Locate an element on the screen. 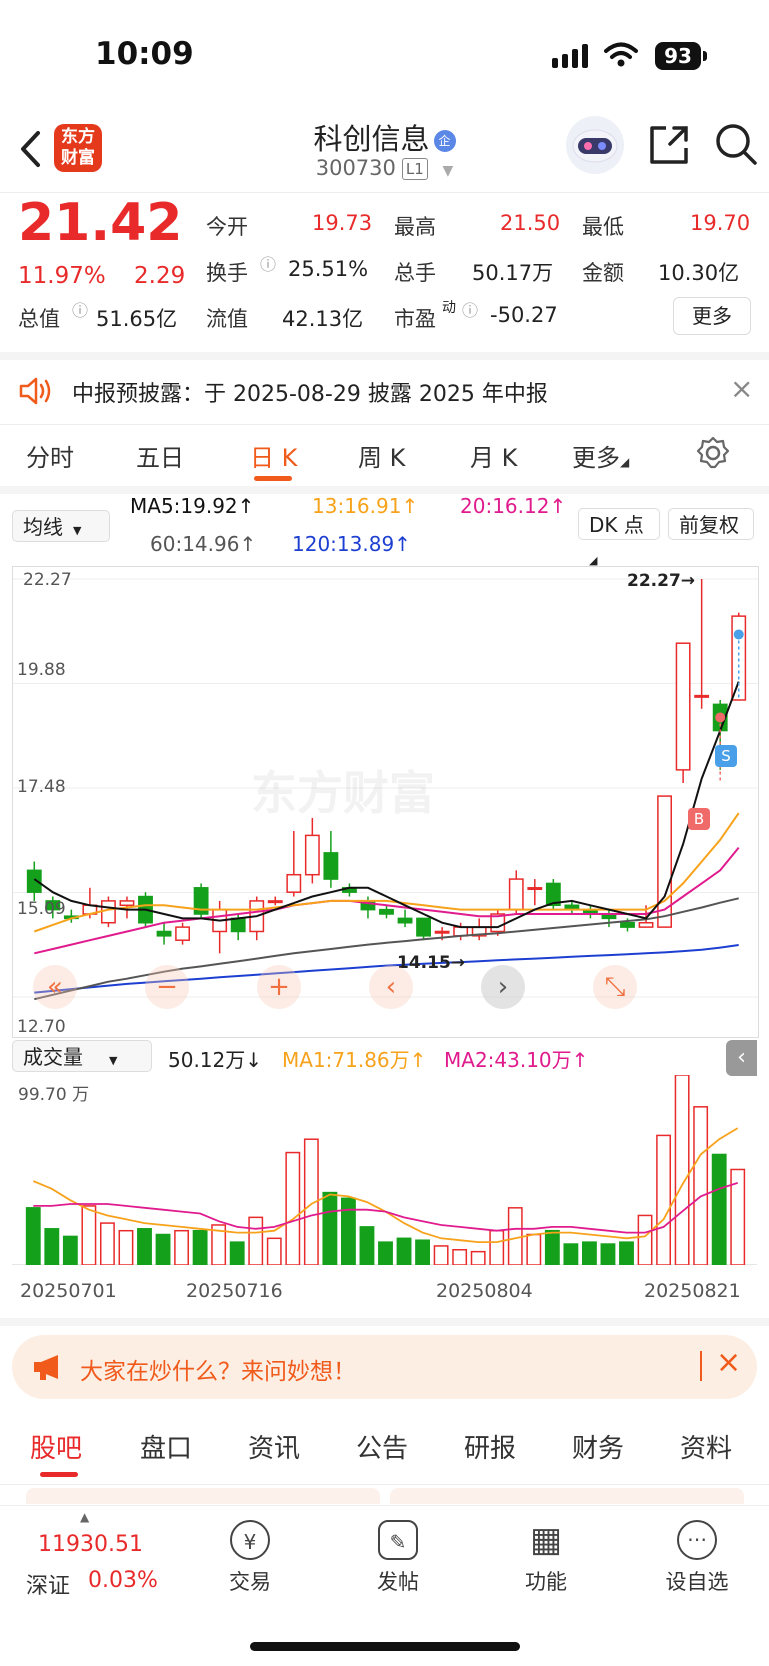 The image size is (769, 1666). indicator-select: 均线 ▼ is located at coordinates (61, 526).